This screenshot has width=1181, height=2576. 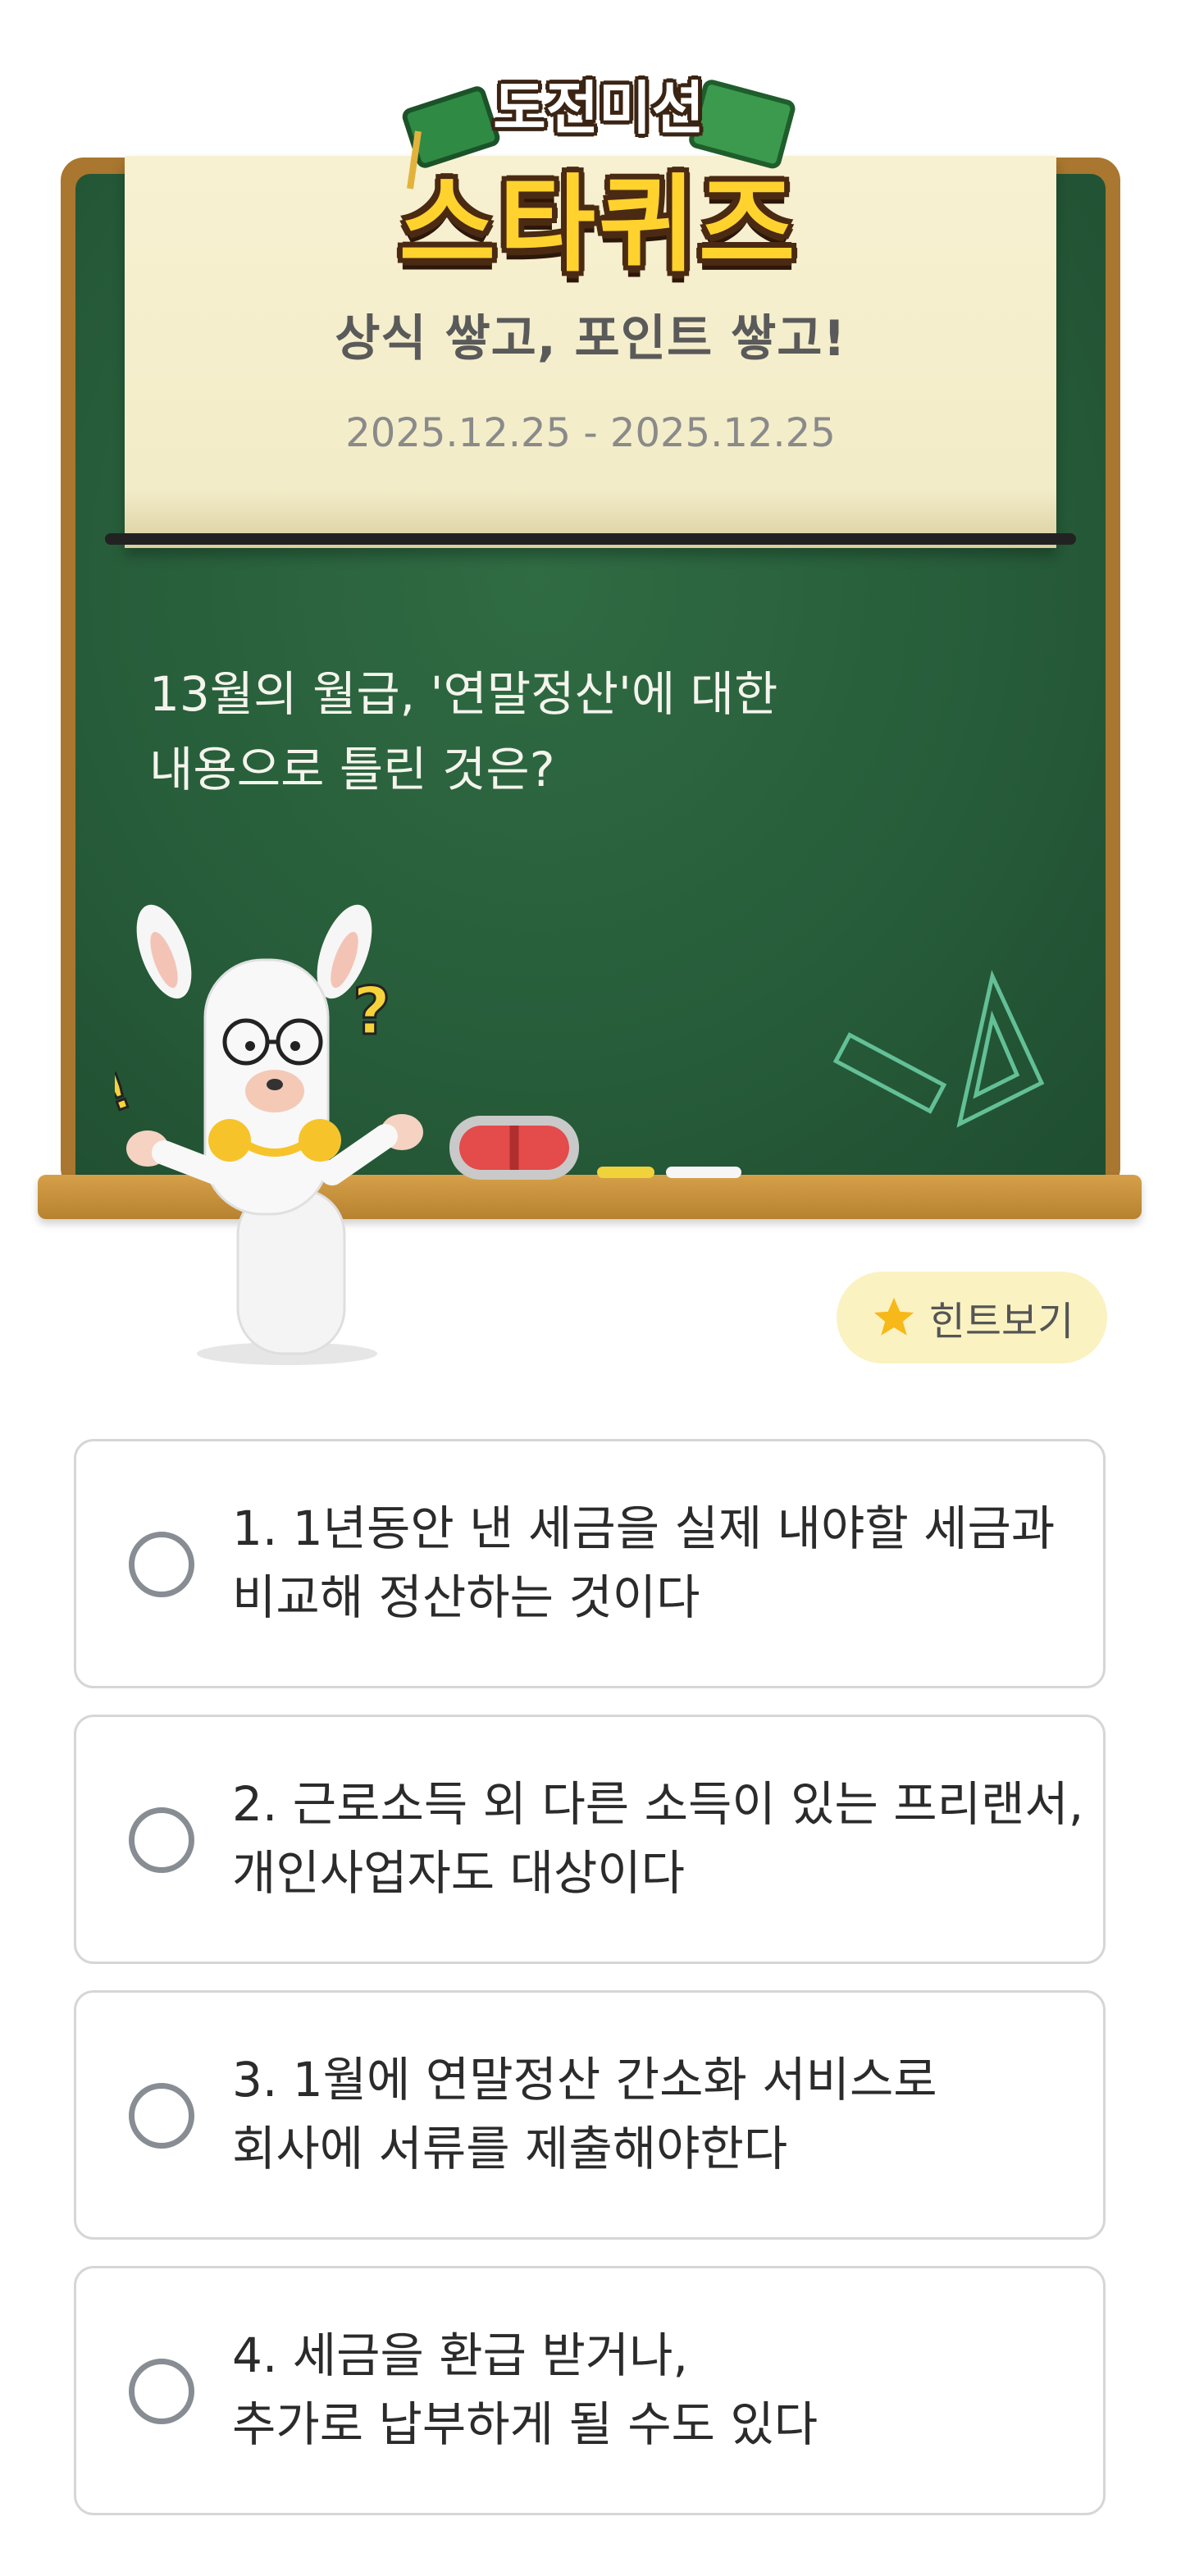 I want to click on scroll-rod, so click(x=591, y=539).